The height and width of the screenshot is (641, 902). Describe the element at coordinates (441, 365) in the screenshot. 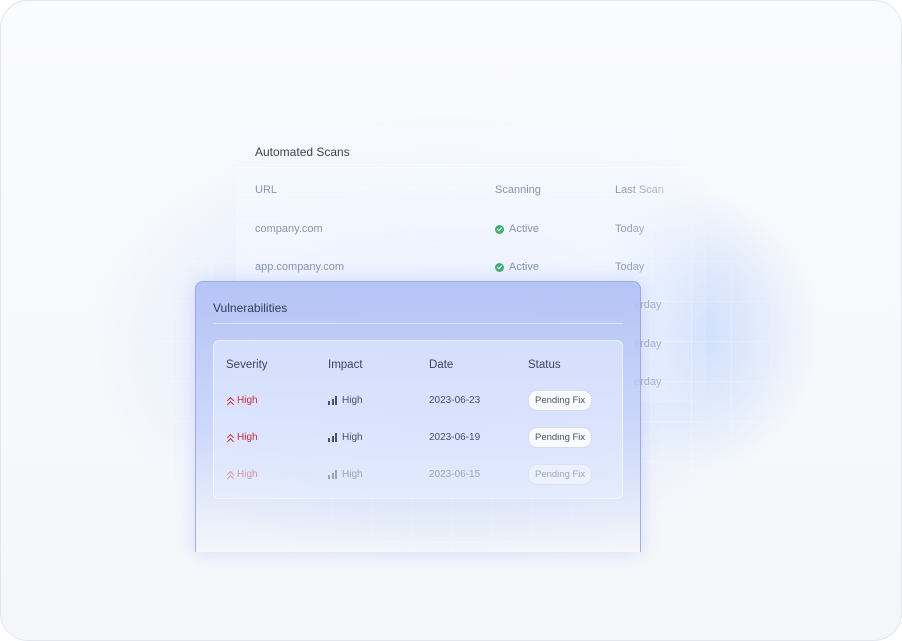

I see `column-header-date: Date` at that location.